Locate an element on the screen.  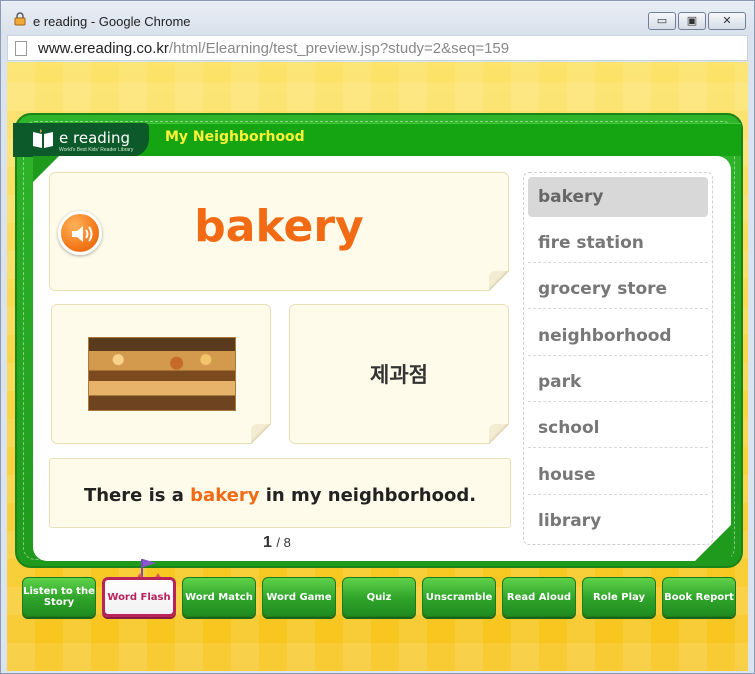
word-list-item-school: school is located at coordinates (618, 428).